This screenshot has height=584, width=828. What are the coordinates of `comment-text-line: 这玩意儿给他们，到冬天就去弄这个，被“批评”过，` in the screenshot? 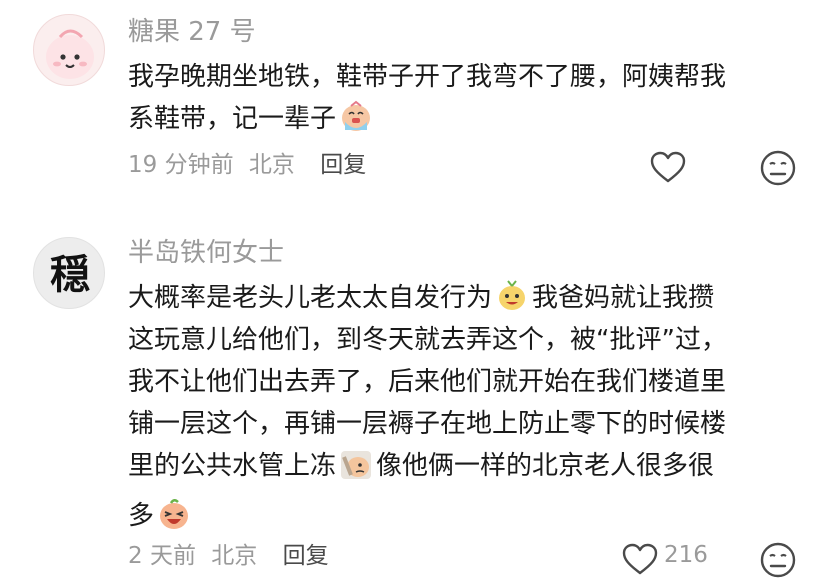 It's located at (427, 340).